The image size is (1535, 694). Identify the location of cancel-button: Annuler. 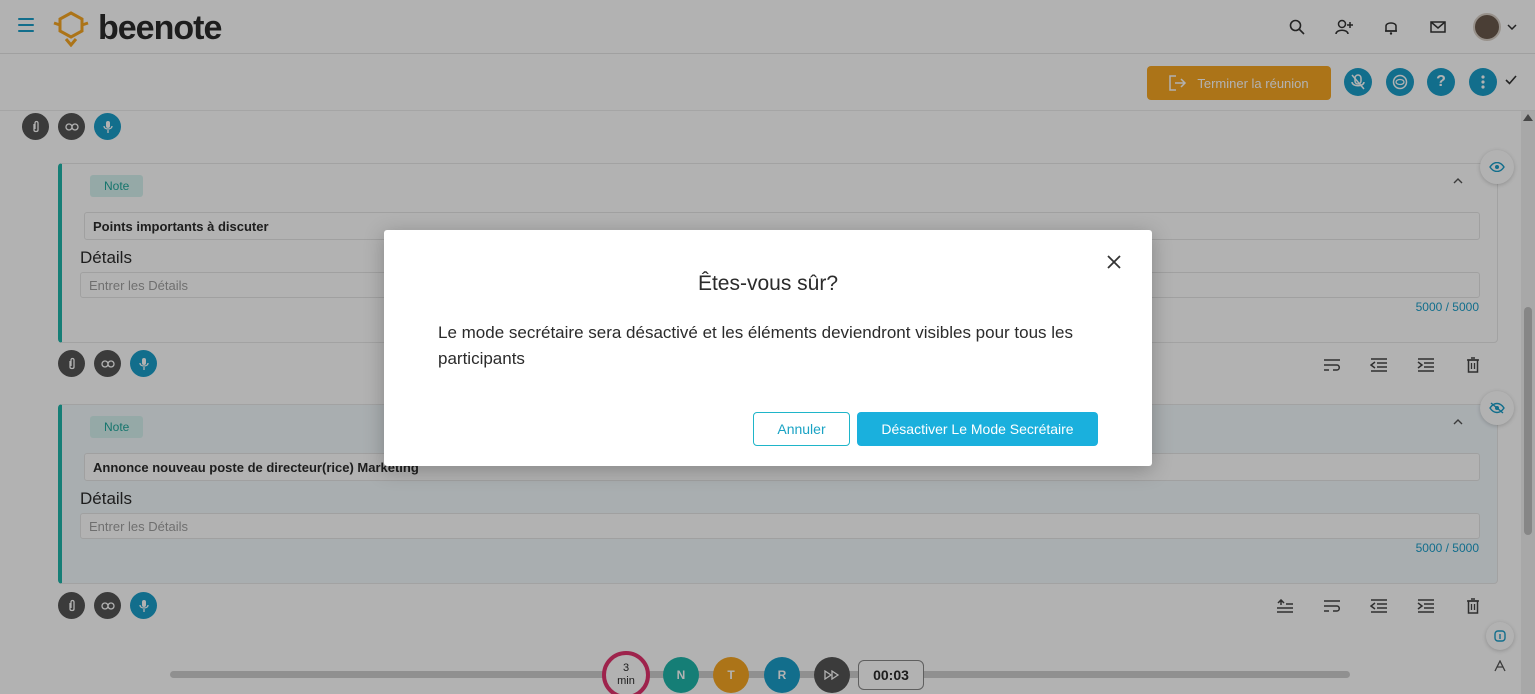
(801, 429).